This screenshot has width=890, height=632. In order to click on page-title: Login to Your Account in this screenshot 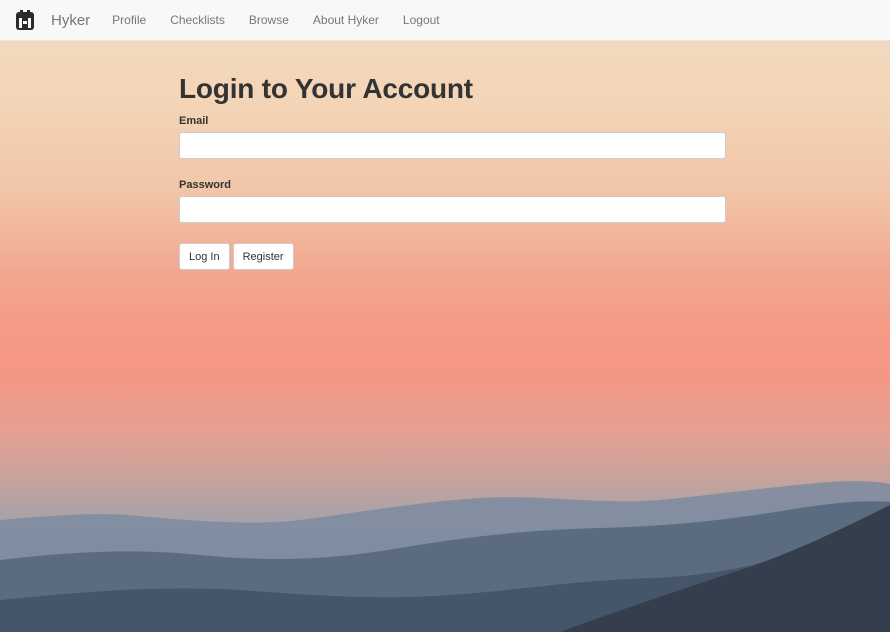, I will do `click(326, 88)`.